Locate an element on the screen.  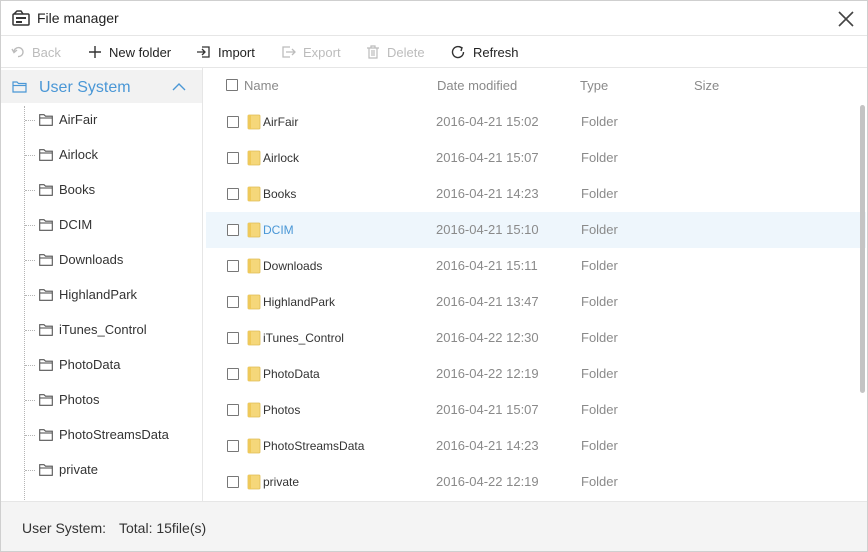
import-button: Import is located at coordinates (225, 52).